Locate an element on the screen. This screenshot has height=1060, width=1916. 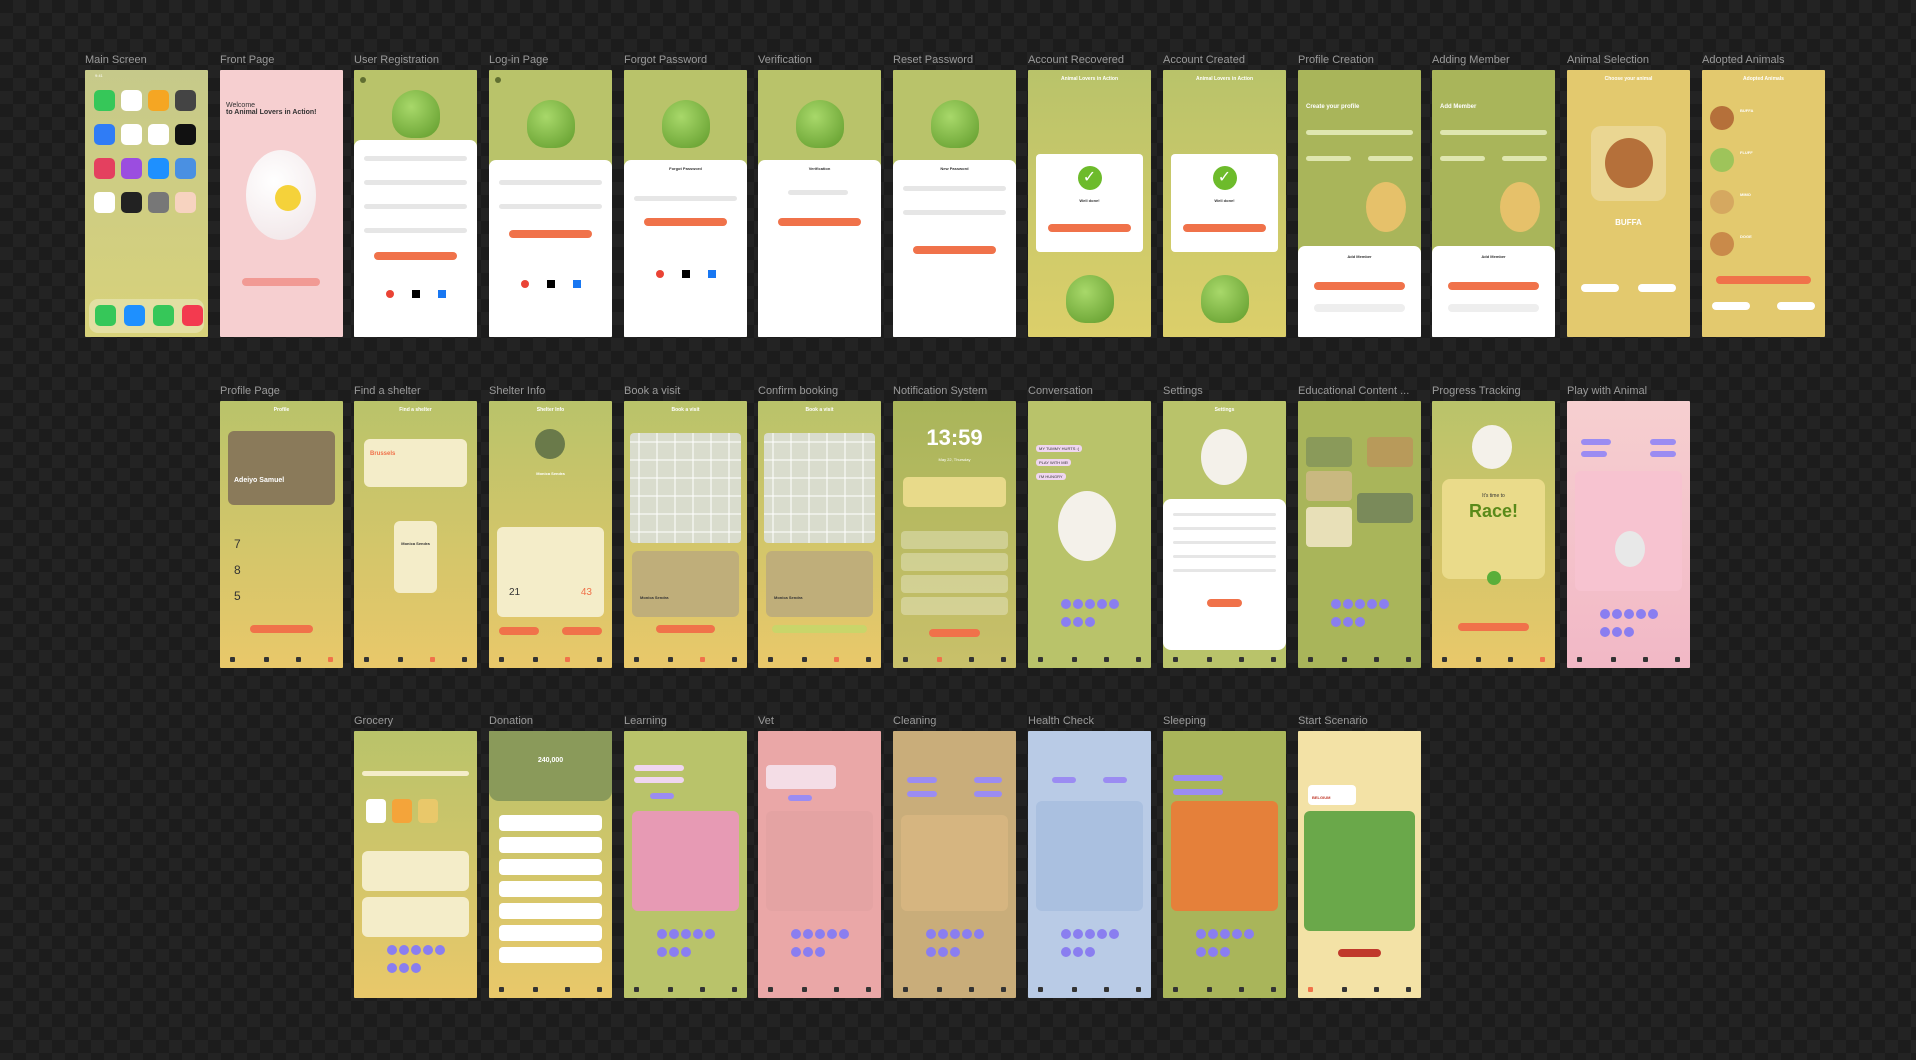
book-button is located at coordinates (685, 629).